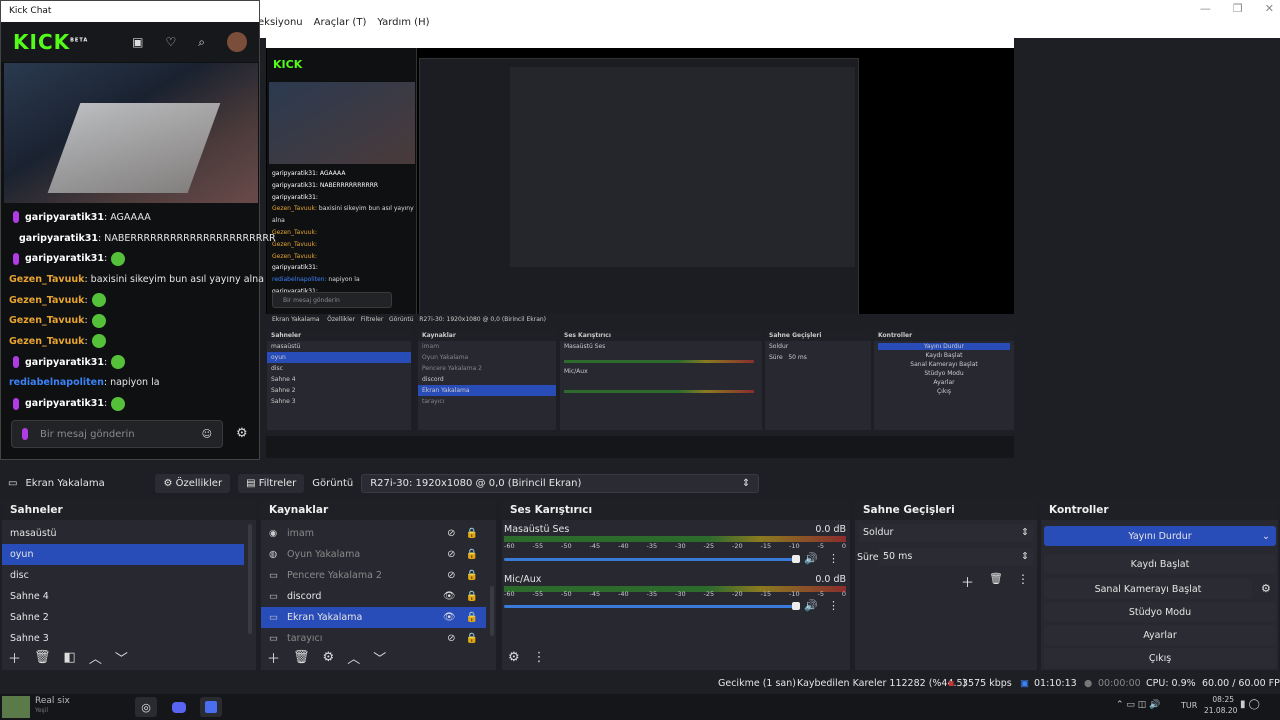 This screenshot has height=720, width=1280. I want to click on tray-icons: ⌃ ▭ ◫ 🔊, so click(1138, 705).